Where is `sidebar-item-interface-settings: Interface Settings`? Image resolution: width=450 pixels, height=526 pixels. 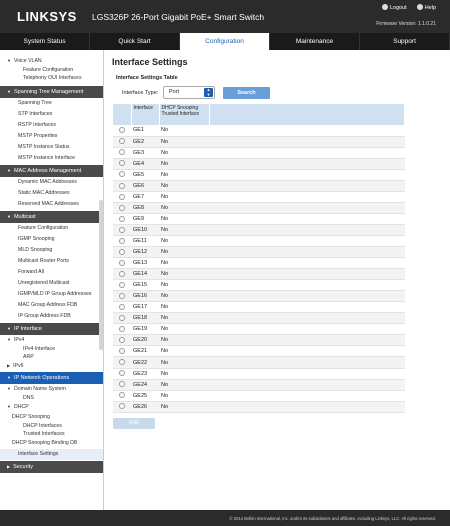 sidebar-item-interface-settings: Interface Settings is located at coordinates (51, 454).